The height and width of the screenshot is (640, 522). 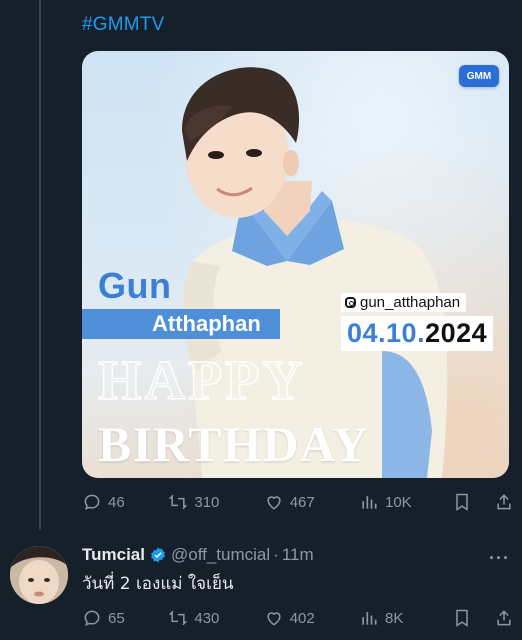 What do you see at coordinates (473, 618) in the screenshot?
I see `reply-bookmark-button` at bounding box center [473, 618].